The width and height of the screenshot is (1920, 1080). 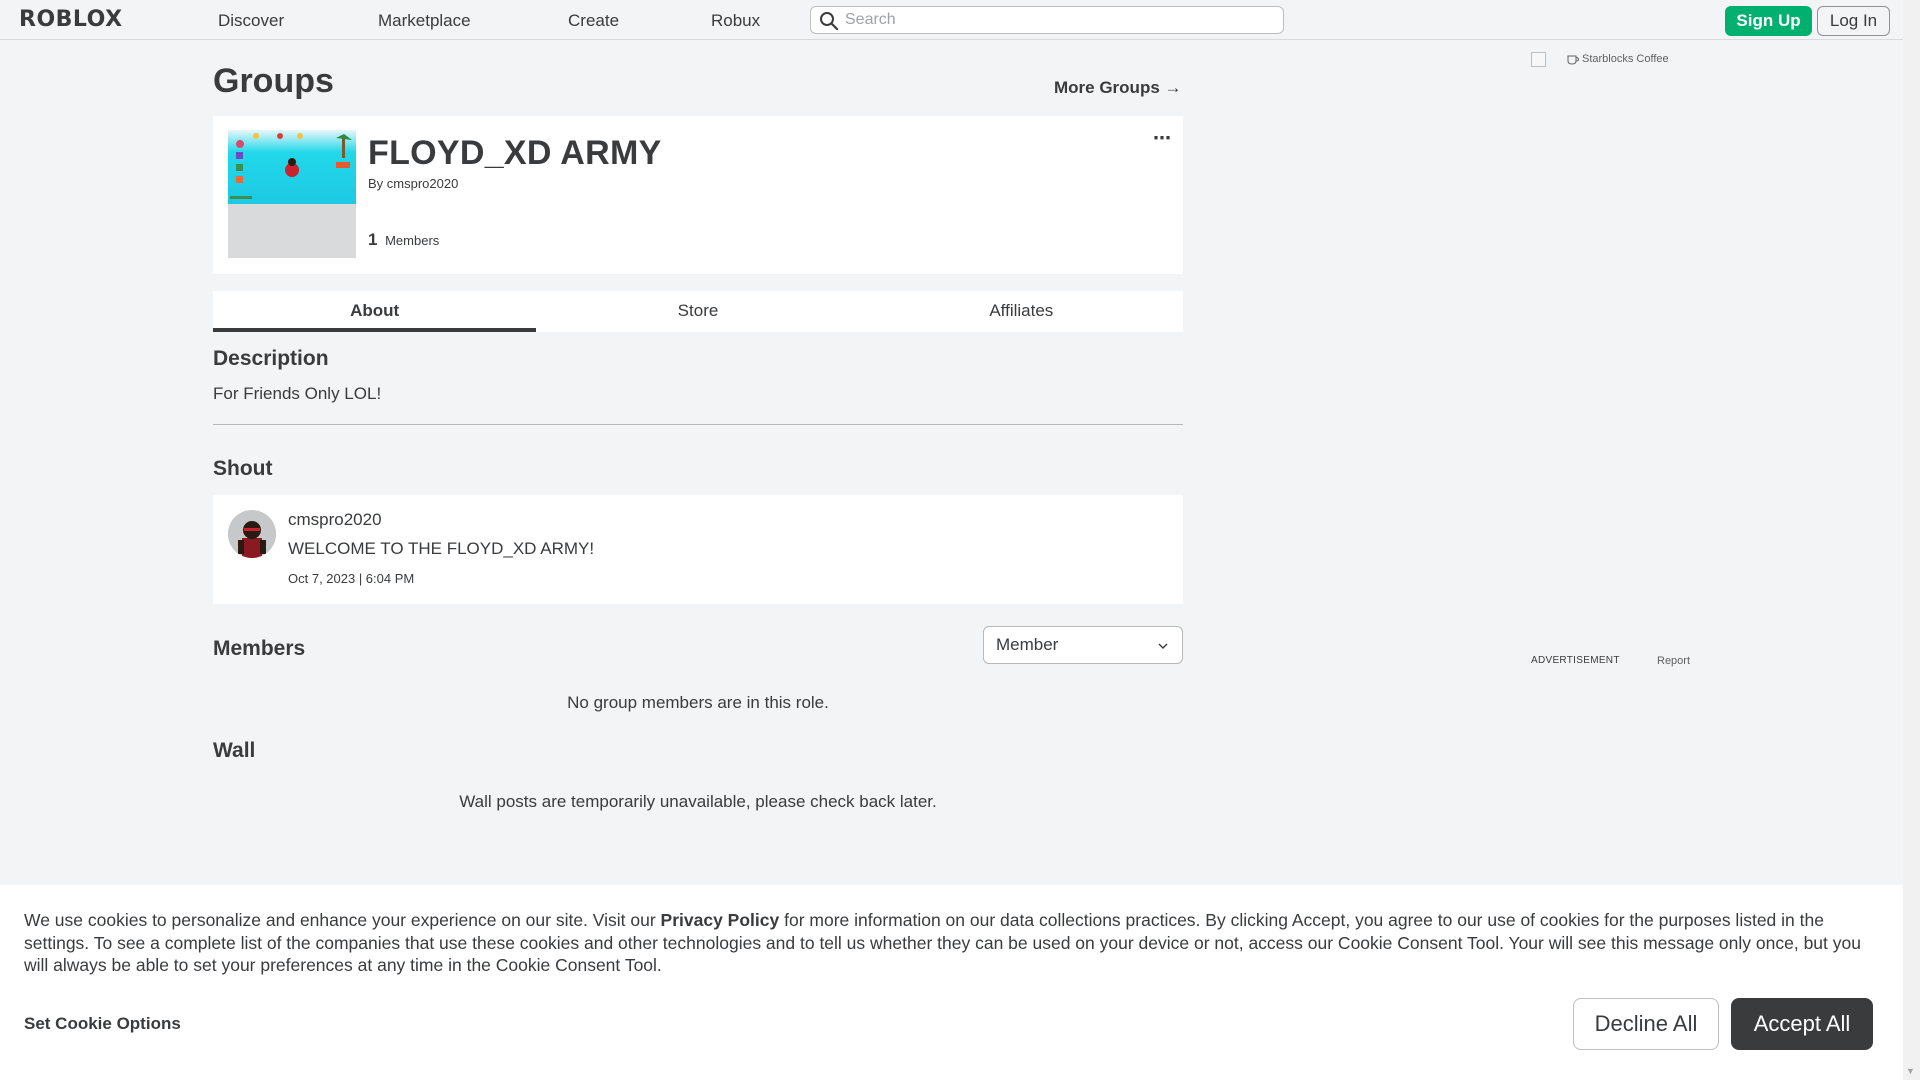 I want to click on ad-report-link: Report, so click(x=1673, y=661).